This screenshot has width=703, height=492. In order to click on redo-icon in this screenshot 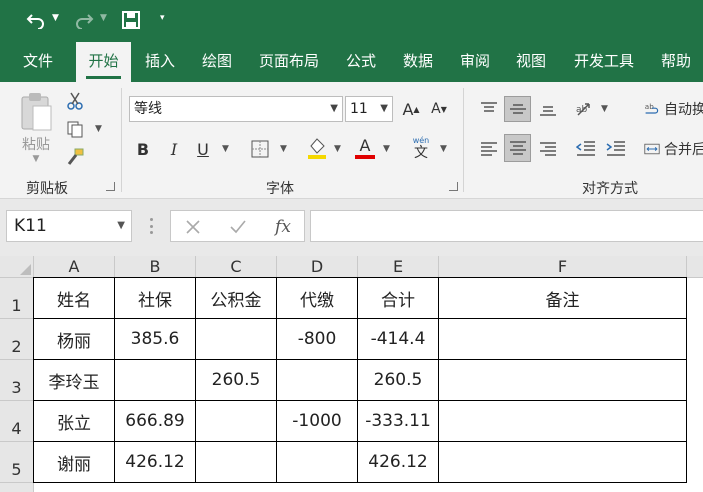, I will do `click(84, 20)`.